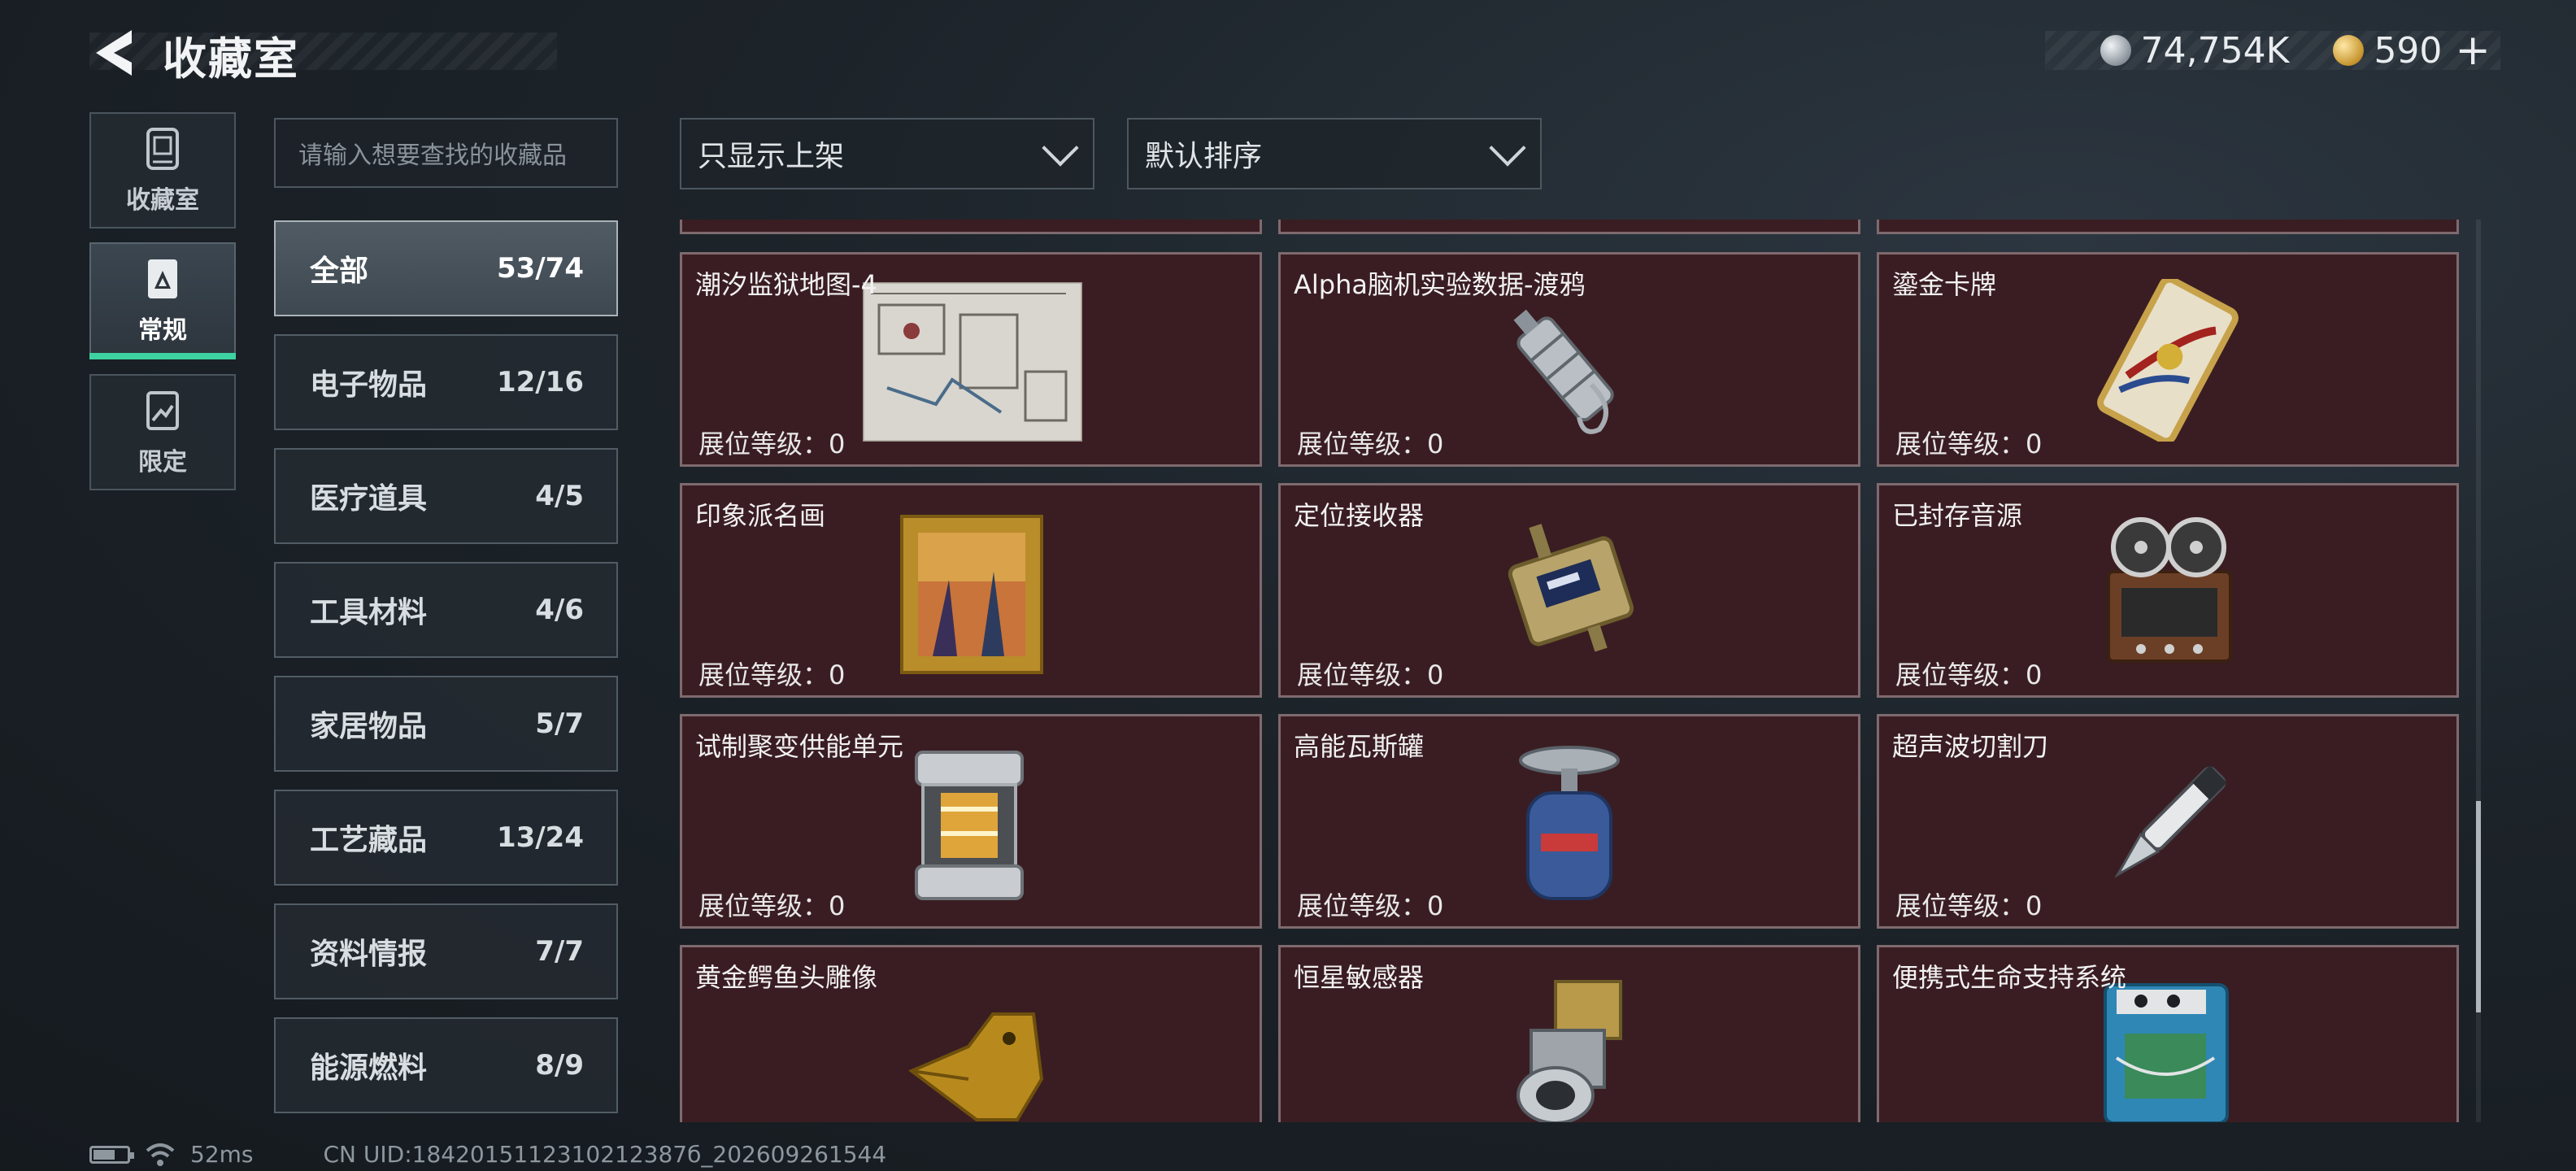 The height and width of the screenshot is (1171, 2576). What do you see at coordinates (446, 610) in the screenshot?
I see `category-tools: 工具材料 4/6` at bounding box center [446, 610].